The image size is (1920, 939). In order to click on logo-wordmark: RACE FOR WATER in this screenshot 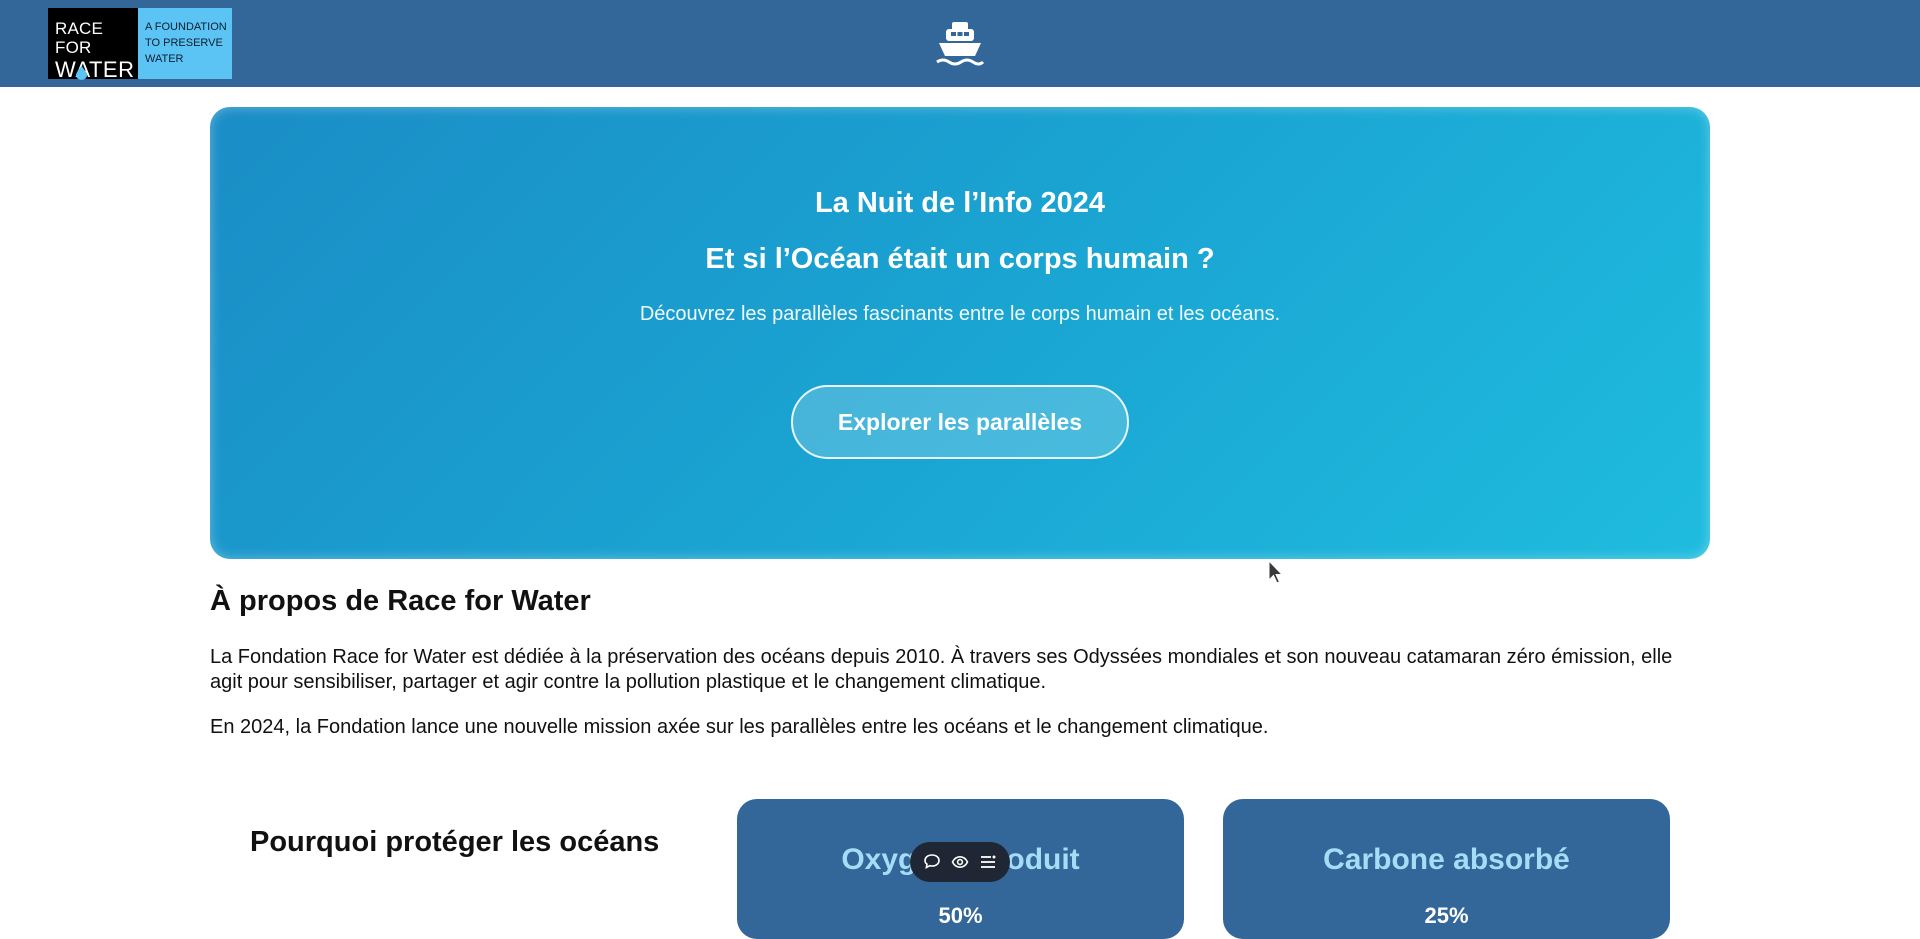, I will do `click(93, 45)`.